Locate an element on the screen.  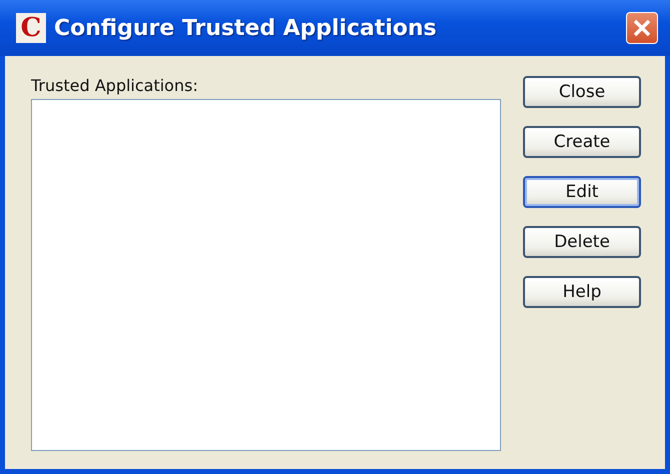
close-button is located at coordinates (642, 28).